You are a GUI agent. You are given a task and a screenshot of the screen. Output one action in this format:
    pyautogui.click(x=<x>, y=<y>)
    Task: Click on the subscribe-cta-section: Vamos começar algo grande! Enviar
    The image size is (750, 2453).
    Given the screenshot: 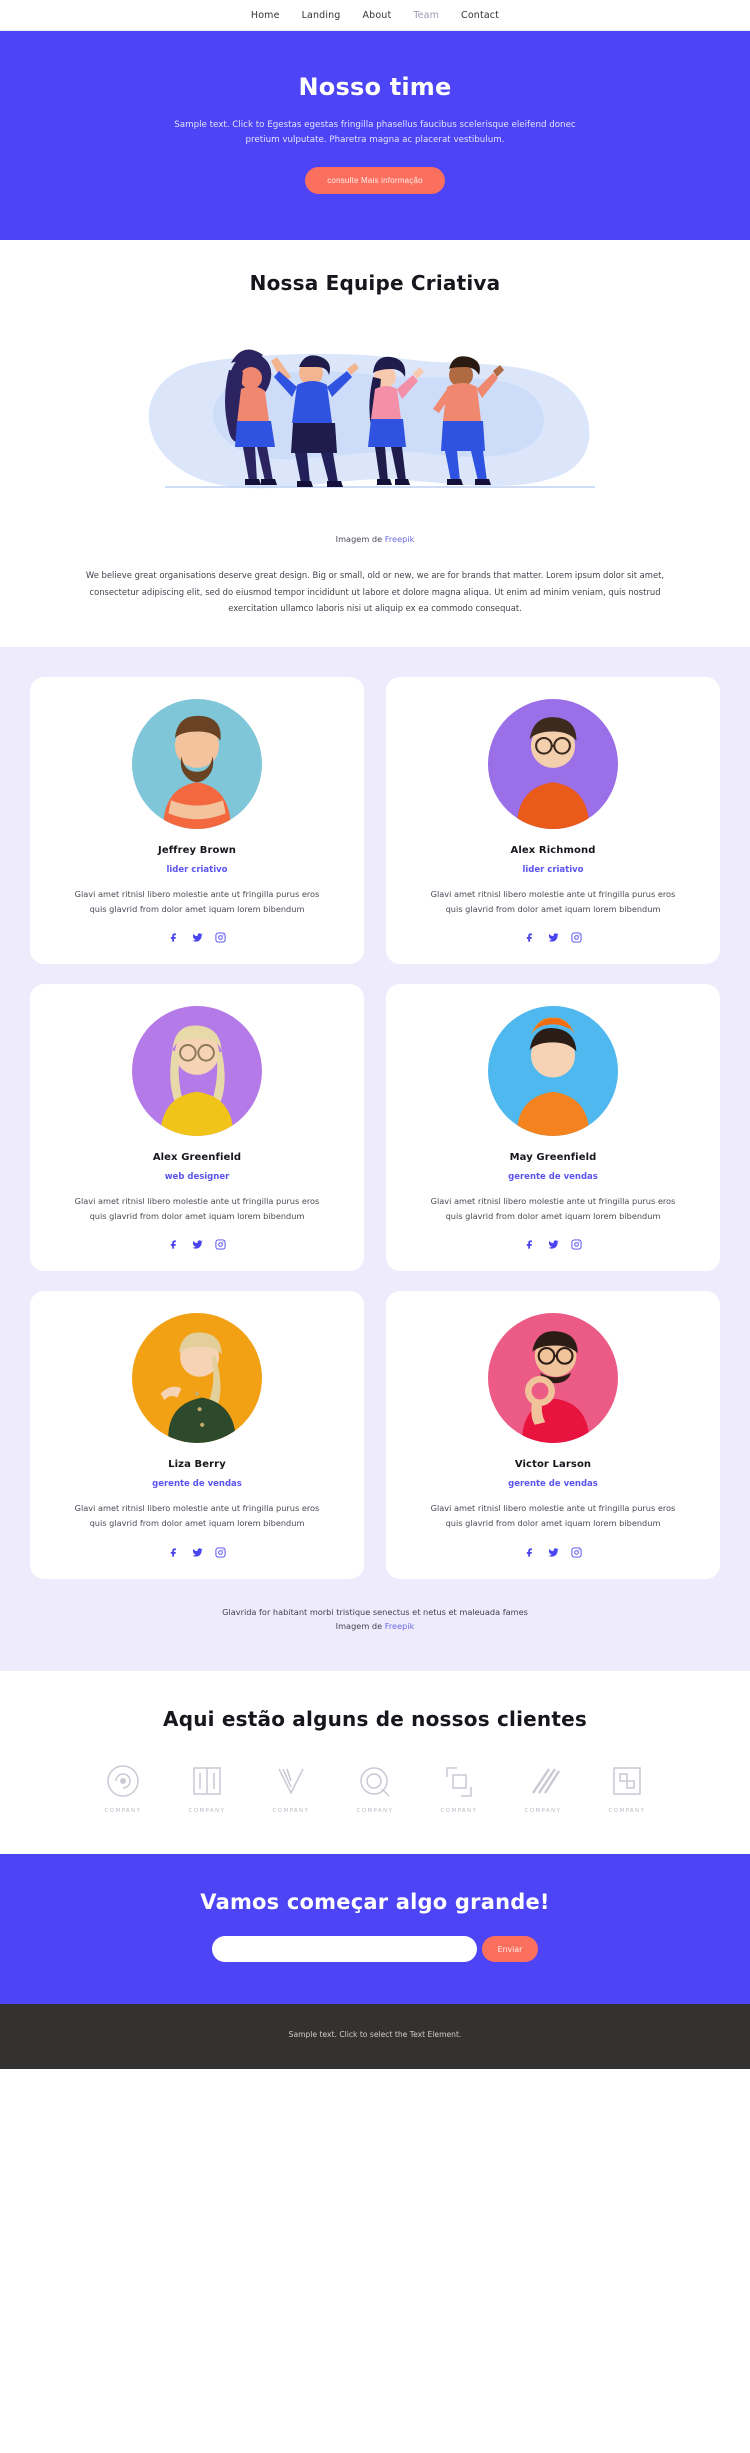 What is the action you would take?
    pyautogui.click(x=375, y=1929)
    